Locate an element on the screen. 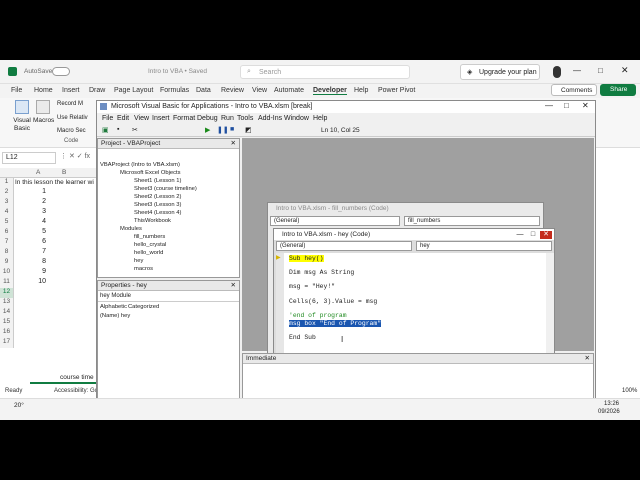  cell-value: 2 is located at coordinates (38, 201).